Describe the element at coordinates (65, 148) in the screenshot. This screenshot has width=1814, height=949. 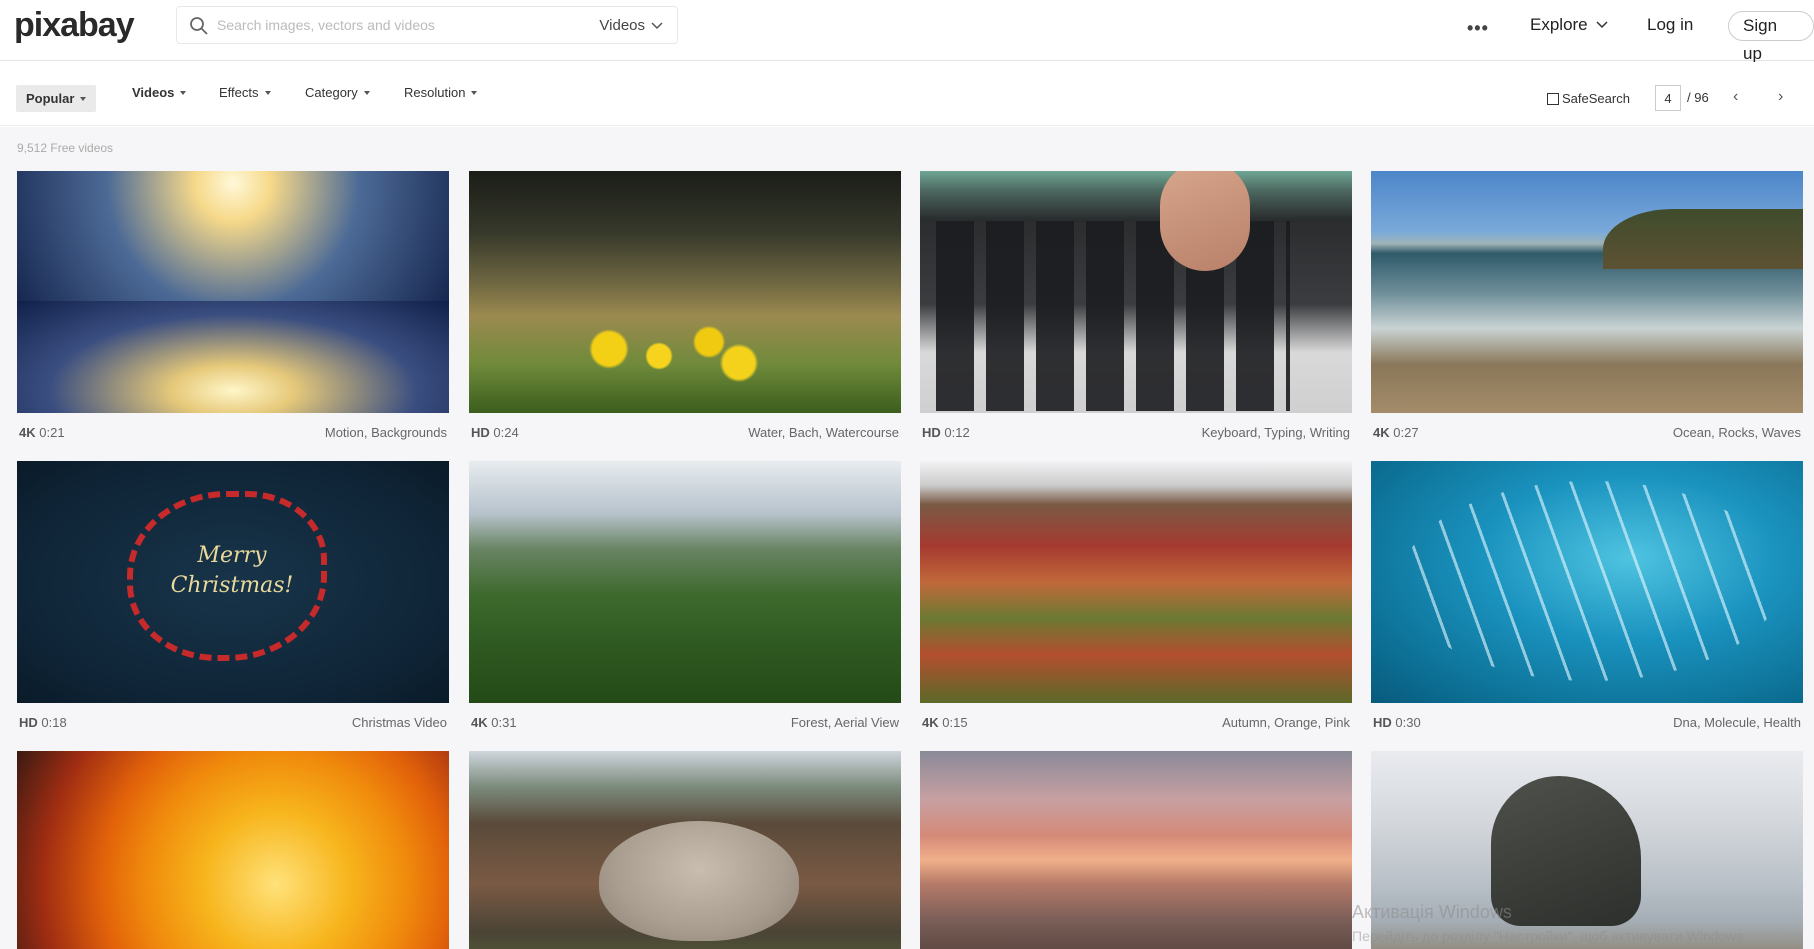
I see `results-count: 9,512 Free videos` at that location.